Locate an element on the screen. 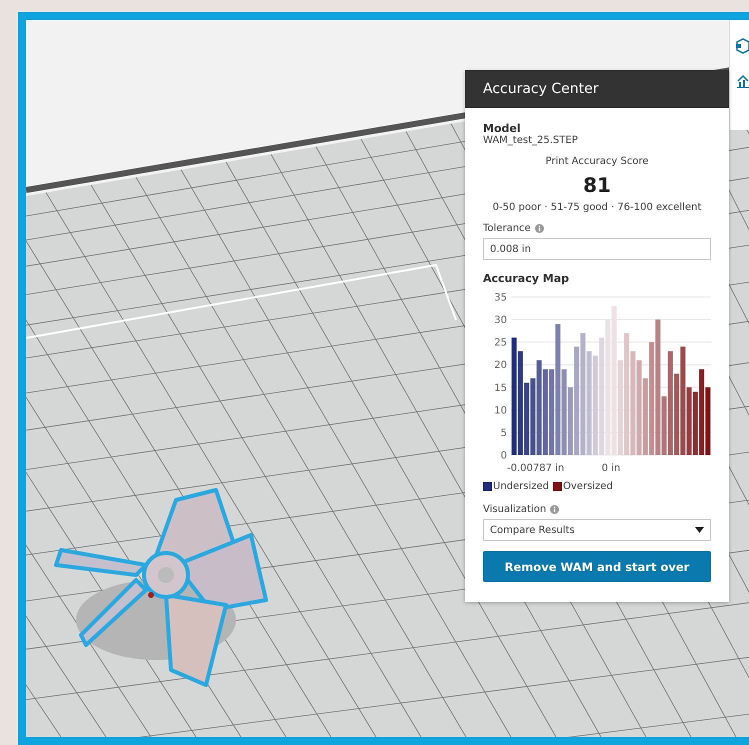 The image size is (749, 745). tolerance-field: 0.008 in is located at coordinates (597, 249).